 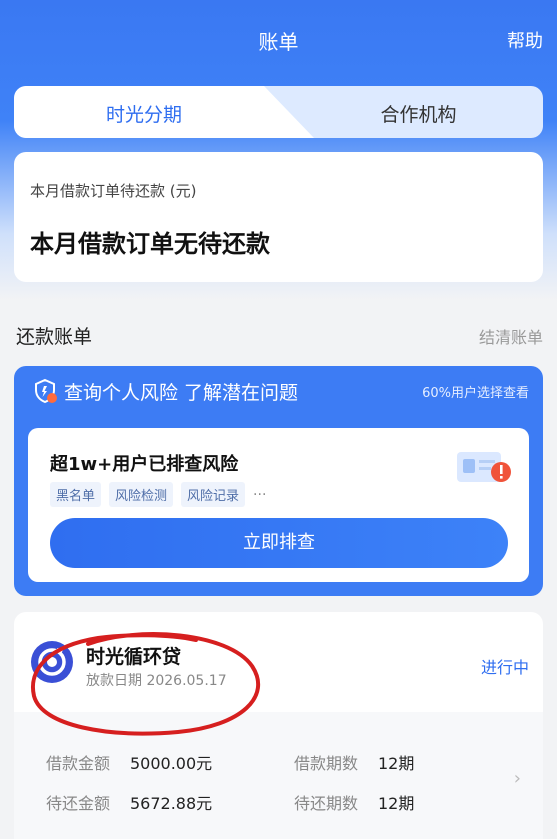 What do you see at coordinates (260, 494) in the screenshot?
I see `tag-more: ···` at bounding box center [260, 494].